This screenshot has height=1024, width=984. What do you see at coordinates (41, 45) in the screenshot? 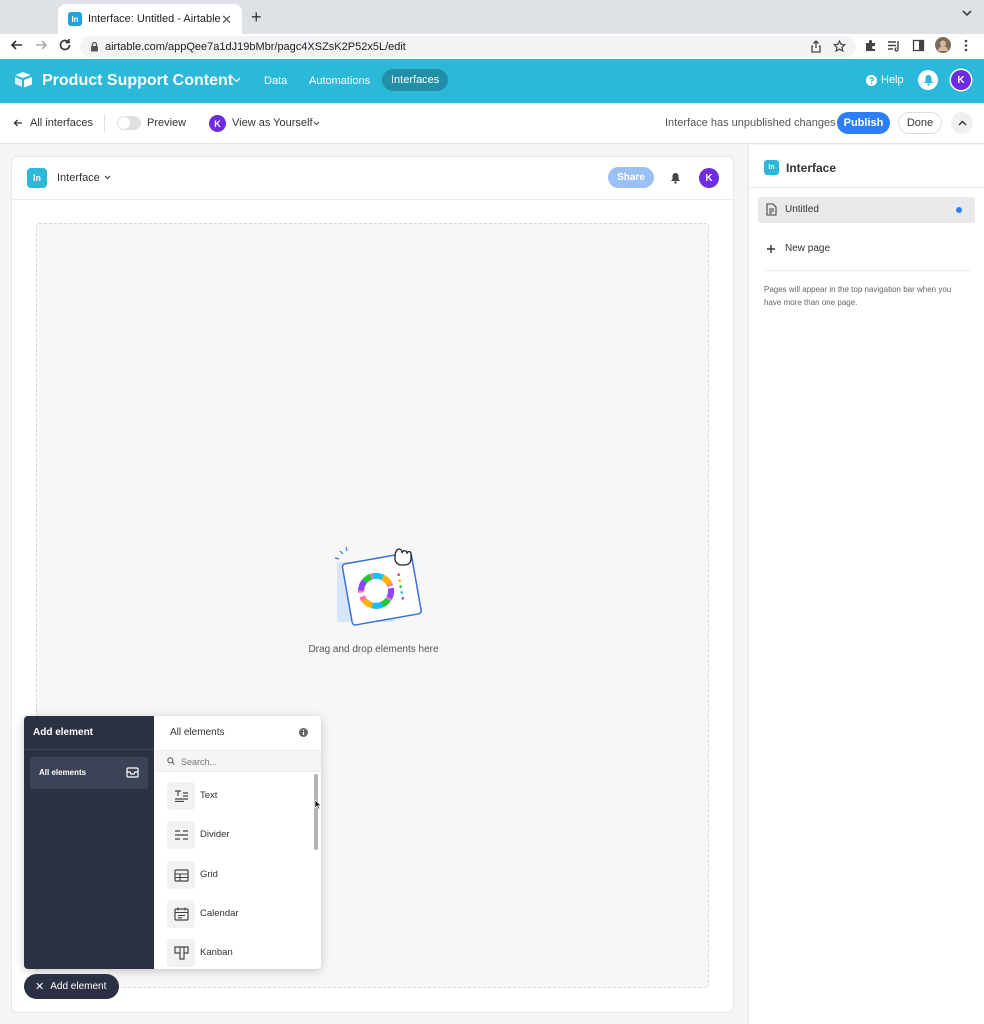
I see `forward-icon` at bounding box center [41, 45].